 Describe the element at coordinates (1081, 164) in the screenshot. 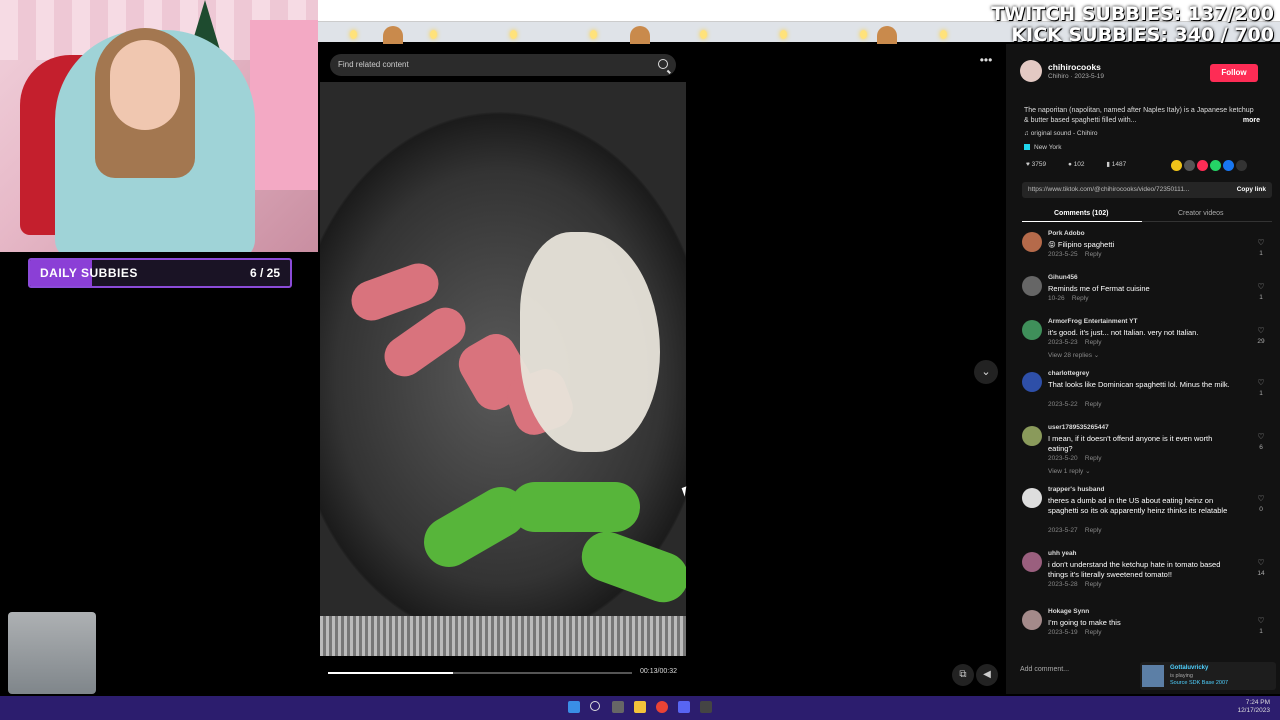

I see `comment-count: ● 102` at that location.